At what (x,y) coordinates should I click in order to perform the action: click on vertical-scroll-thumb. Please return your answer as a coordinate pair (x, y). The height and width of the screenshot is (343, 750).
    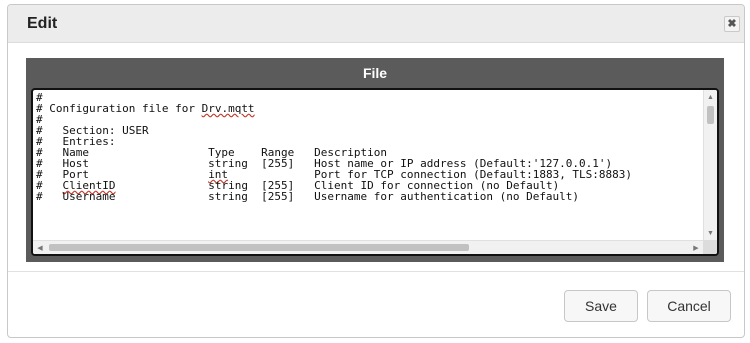
    Looking at the image, I should click on (710, 115).